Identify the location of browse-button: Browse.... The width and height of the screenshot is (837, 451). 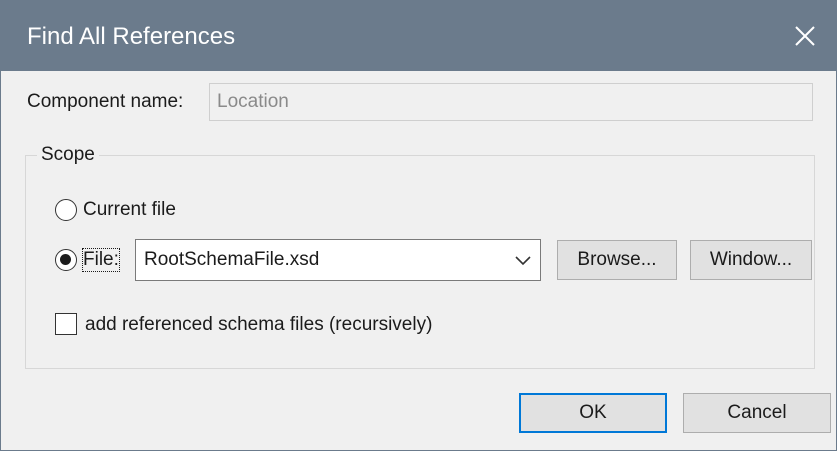
(617, 260).